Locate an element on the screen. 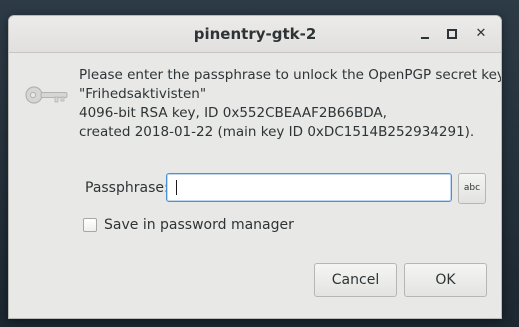  passphrase-input is located at coordinates (309, 187).